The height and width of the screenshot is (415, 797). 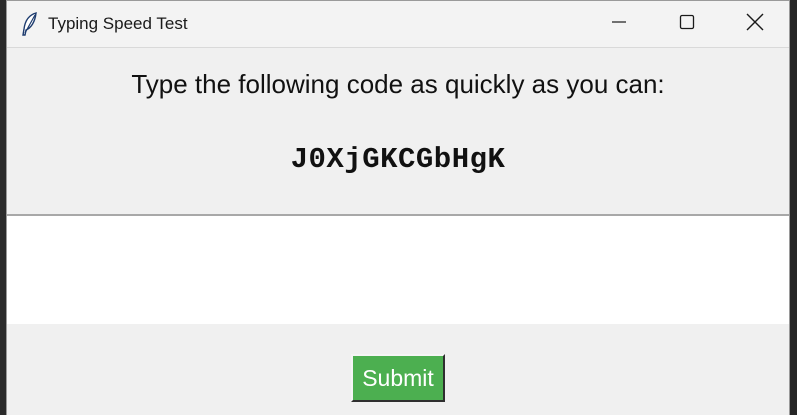 I want to click on code-to-type: J0XjGKCGbHgK, so click(x=398, y=159).